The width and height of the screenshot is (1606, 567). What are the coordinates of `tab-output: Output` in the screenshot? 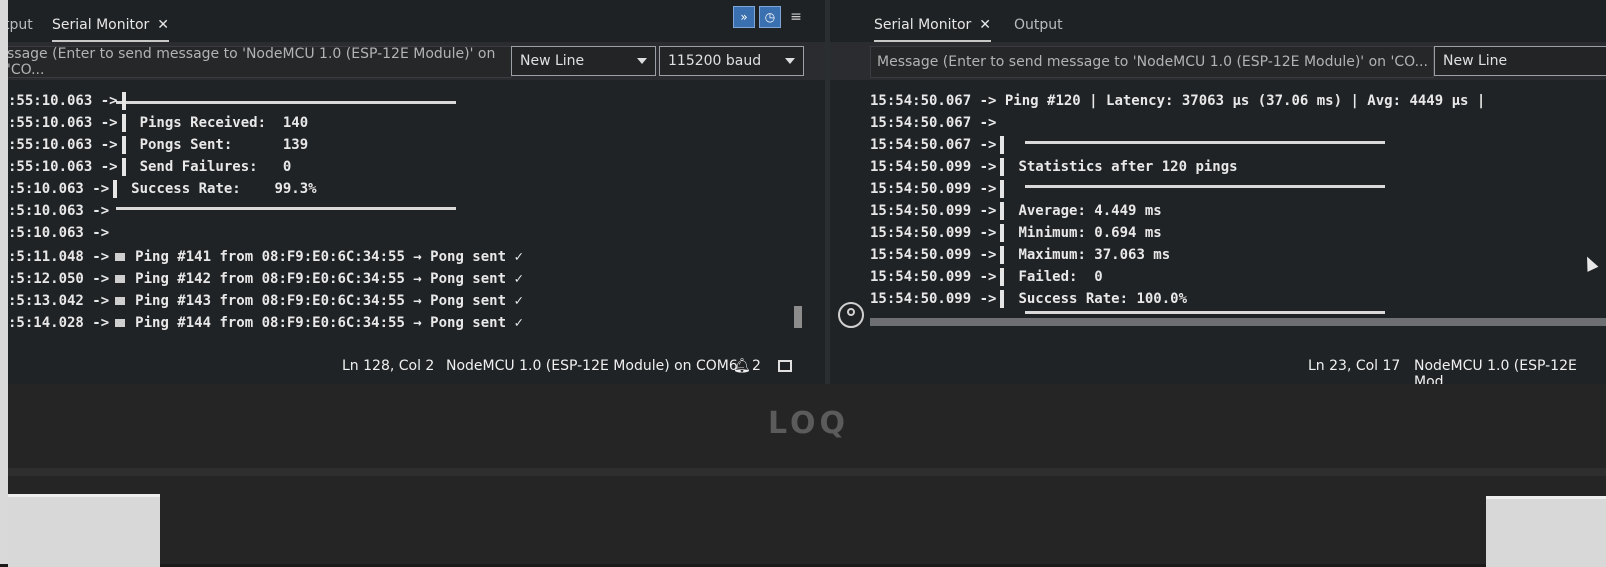 It's located at (1038, 25).